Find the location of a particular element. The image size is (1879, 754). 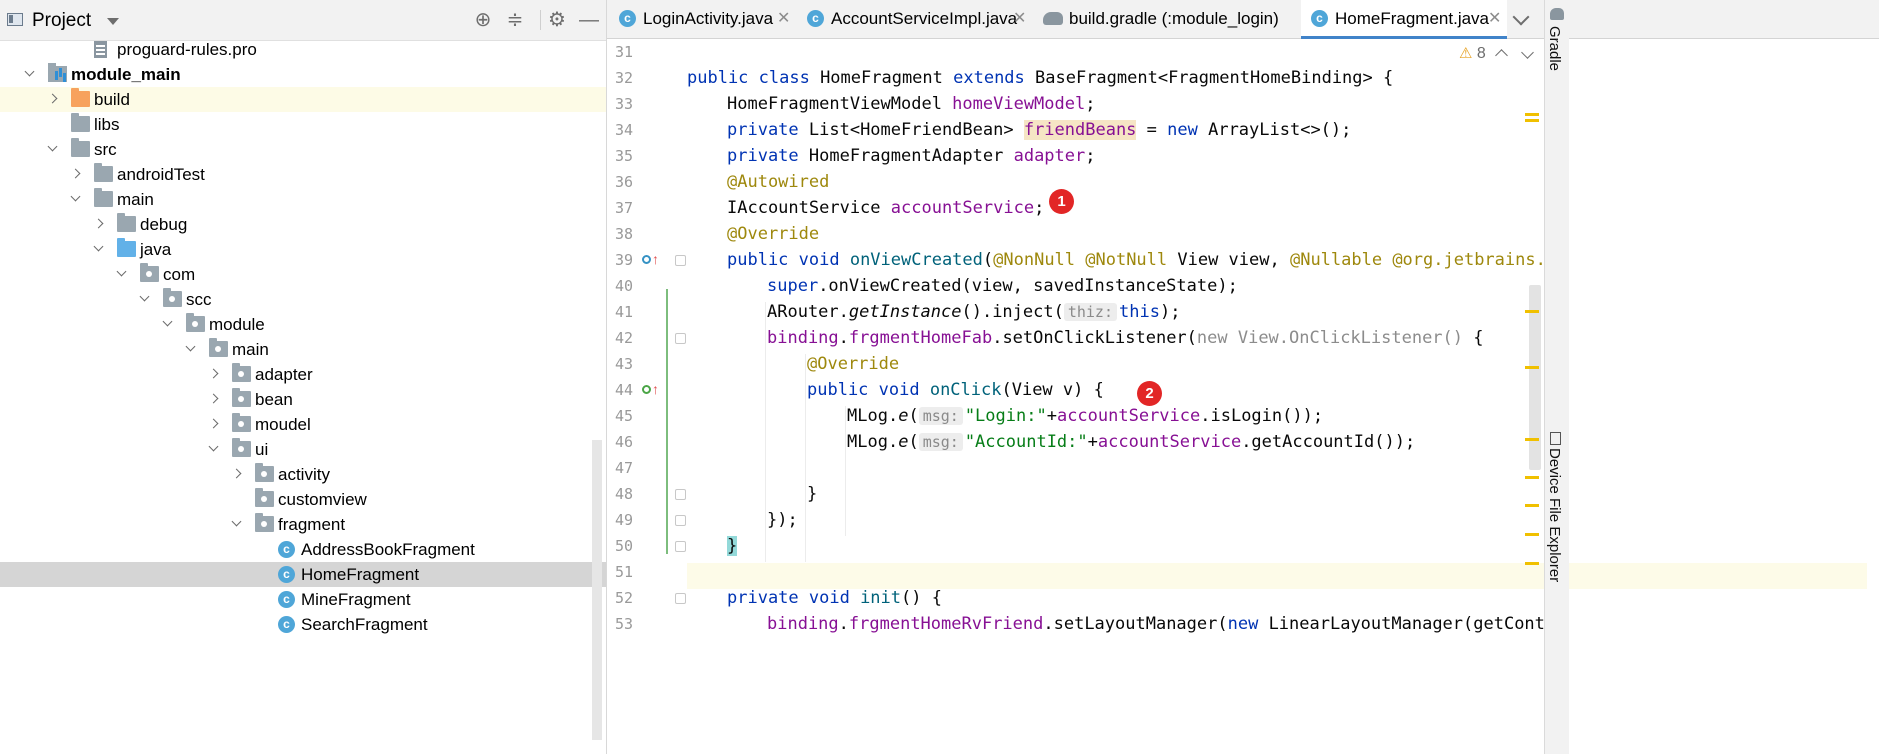

tree-item: customview is located at coordinates (303, 499).